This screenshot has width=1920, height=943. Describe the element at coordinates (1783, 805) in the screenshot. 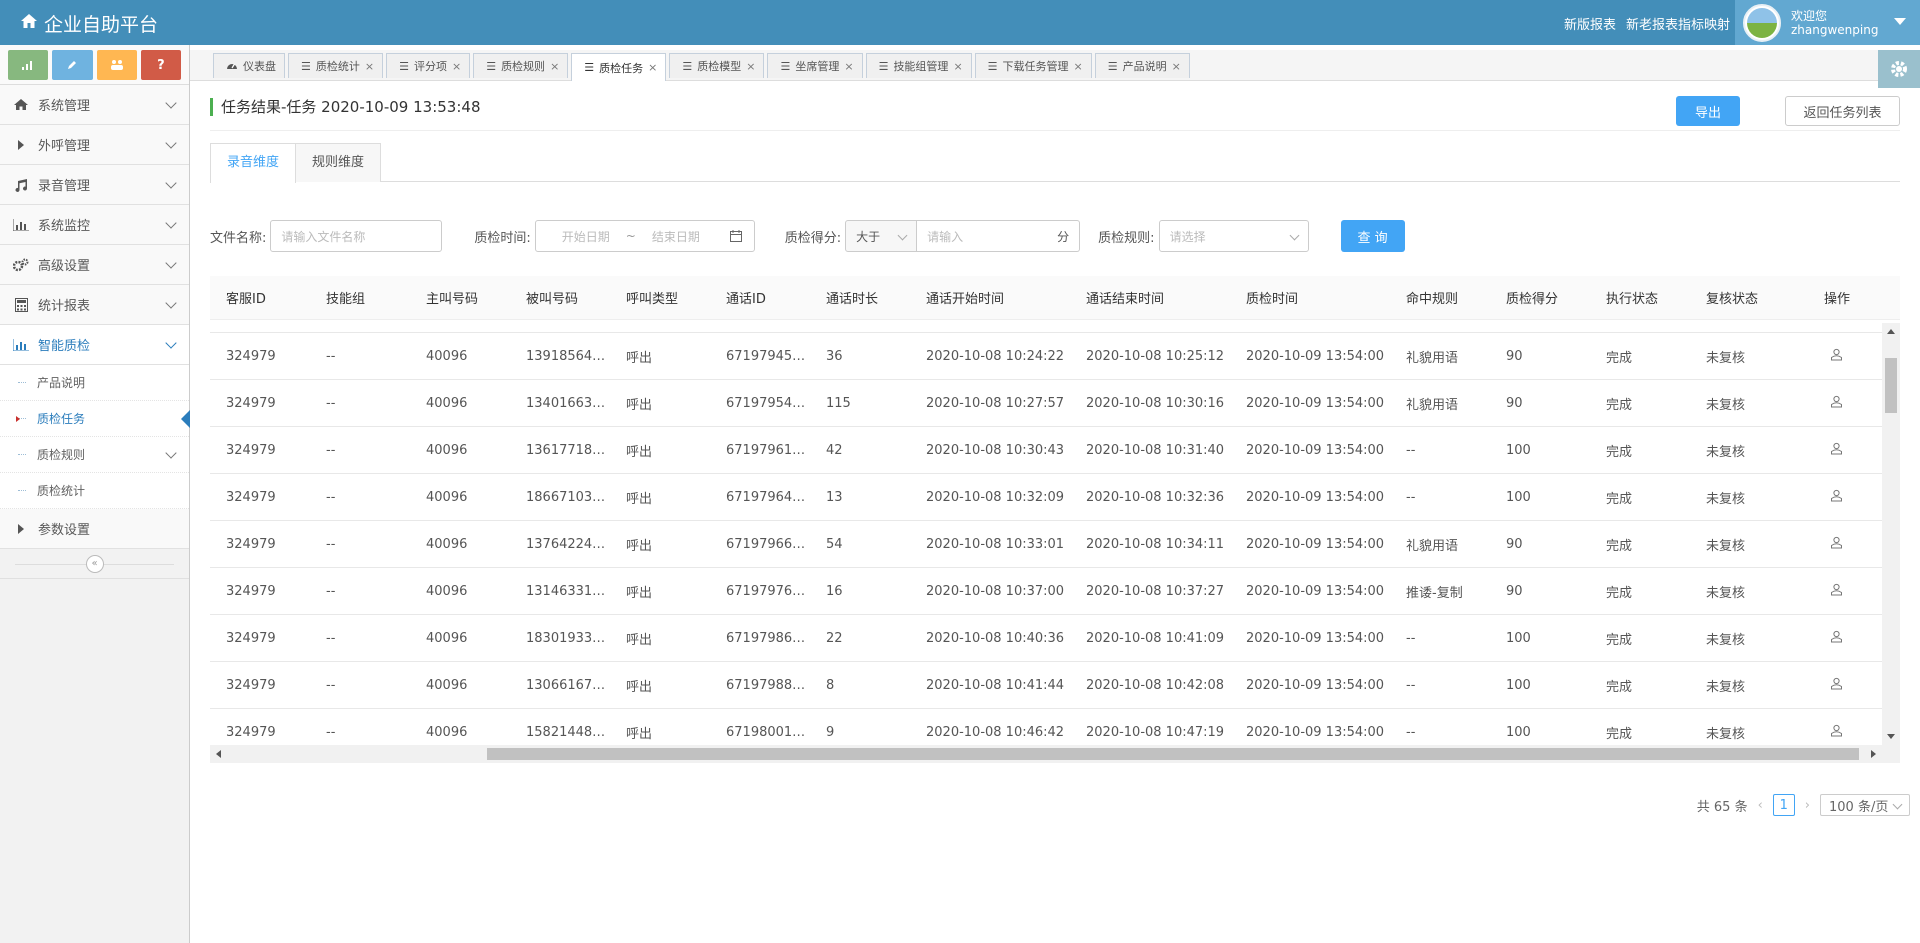

I see `page-number: 1` at that location.